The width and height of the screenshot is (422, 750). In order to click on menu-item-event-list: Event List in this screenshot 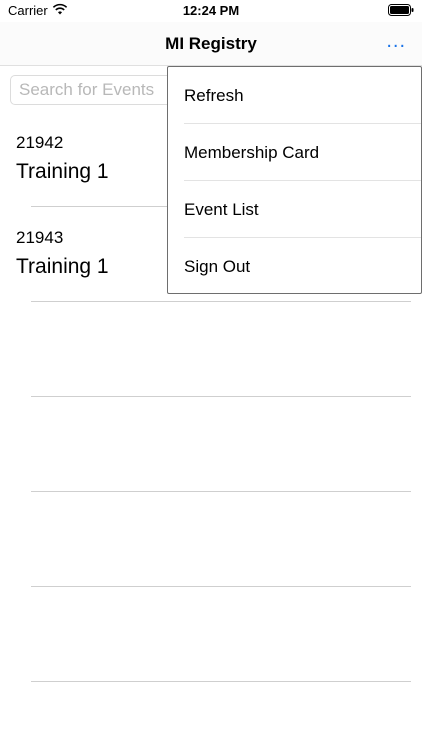, I will do `click(294, 209)`.